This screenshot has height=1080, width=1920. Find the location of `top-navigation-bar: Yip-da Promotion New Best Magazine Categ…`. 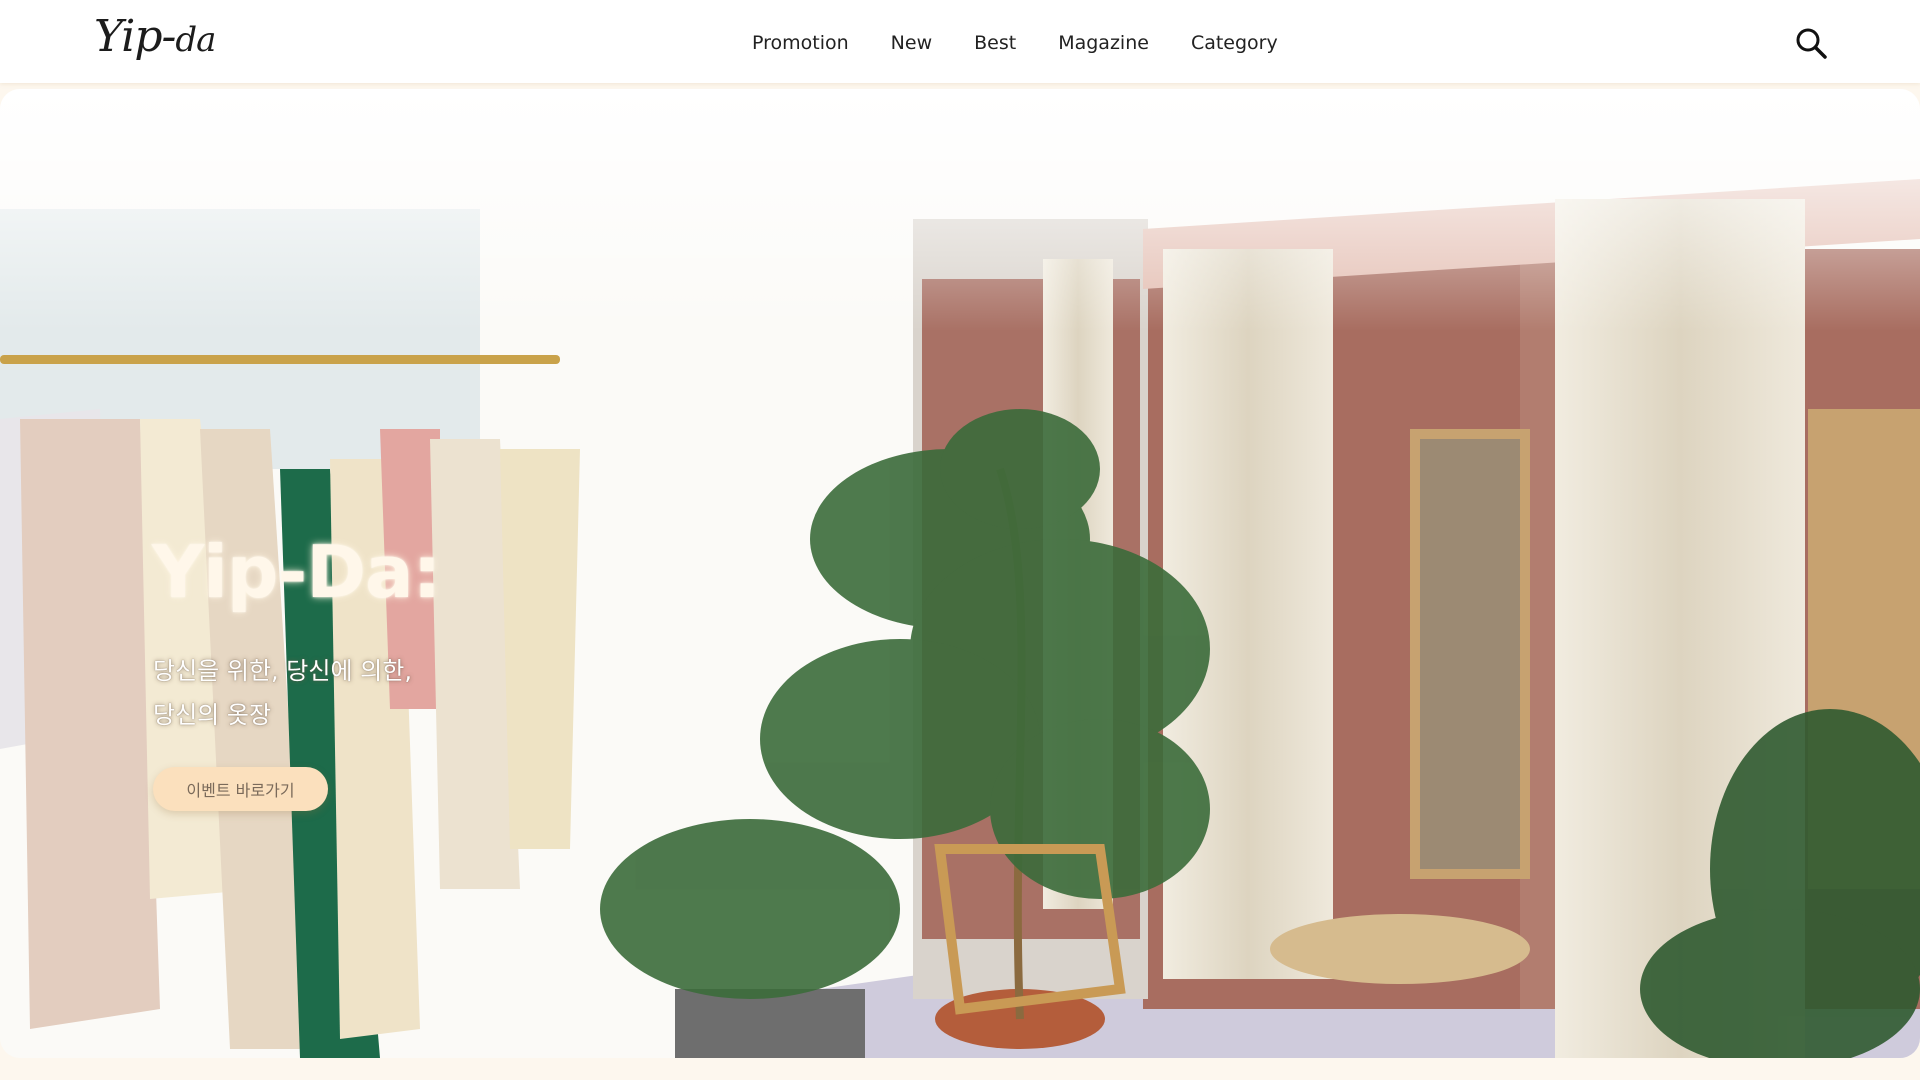

top-navigation-bar: Yip-da Promotion New Best Magazine Categ… is located at coordinates (960, 41).